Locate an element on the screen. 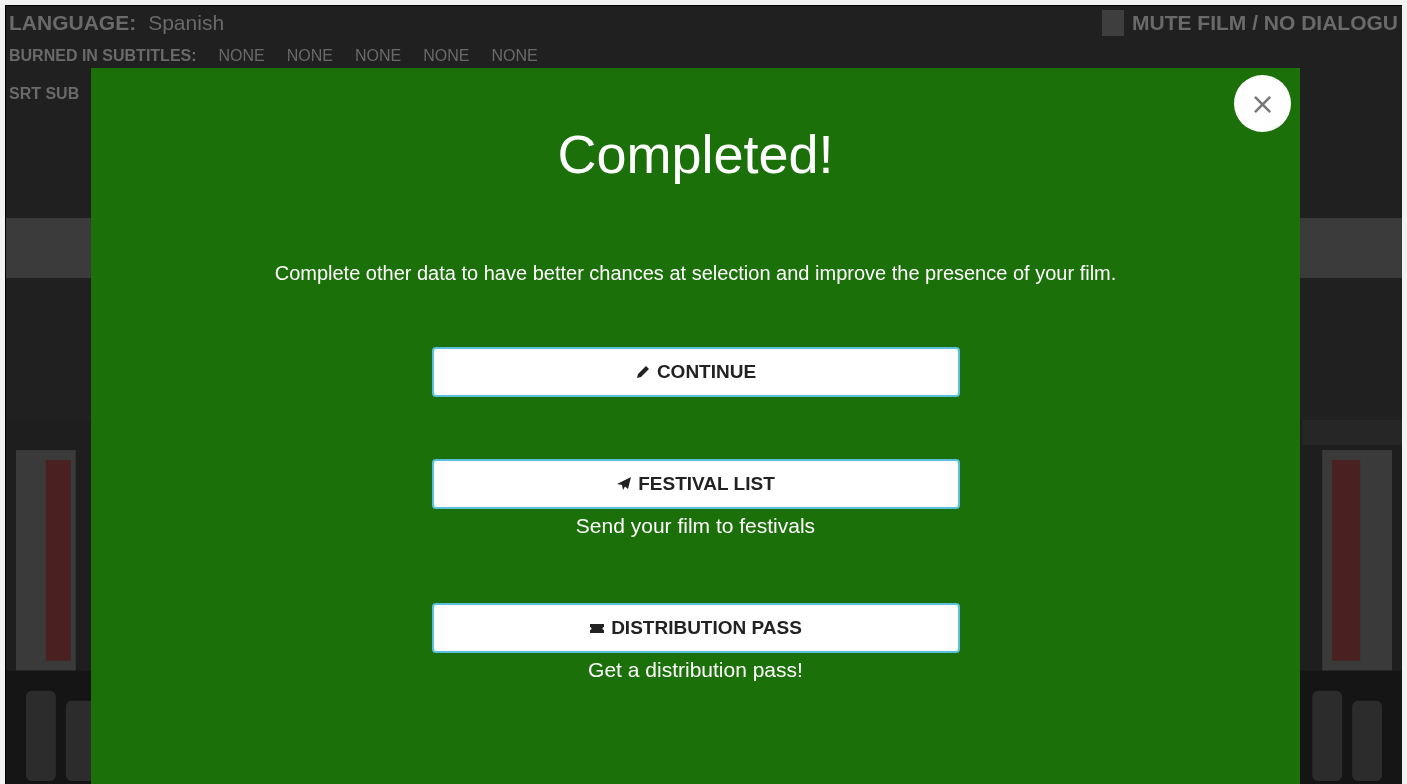 The width and height of the screenshot is (1407, 784). action-description: Send your film to festivals is located at coordinates (695, 526).